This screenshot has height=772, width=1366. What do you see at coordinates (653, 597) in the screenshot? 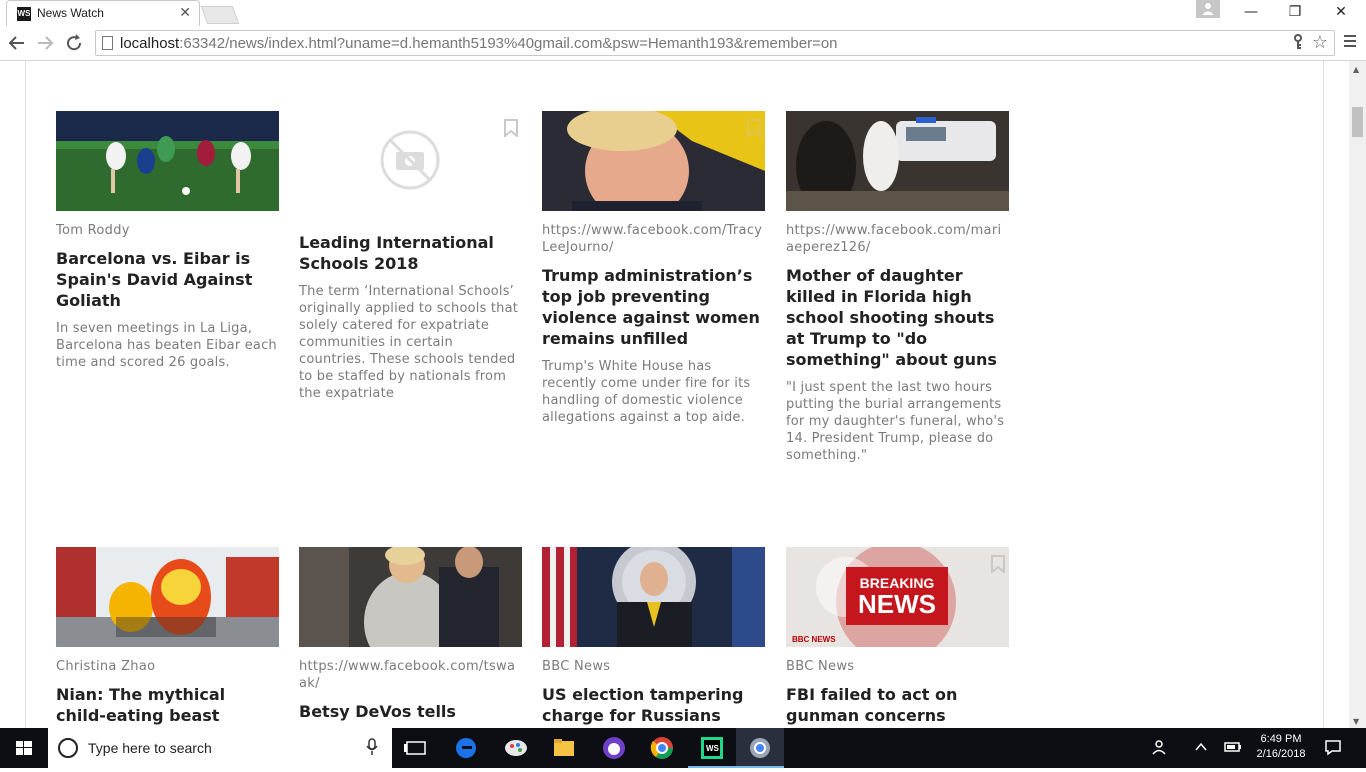
I see `doj-press-photo` at bounding box center [653, 597].